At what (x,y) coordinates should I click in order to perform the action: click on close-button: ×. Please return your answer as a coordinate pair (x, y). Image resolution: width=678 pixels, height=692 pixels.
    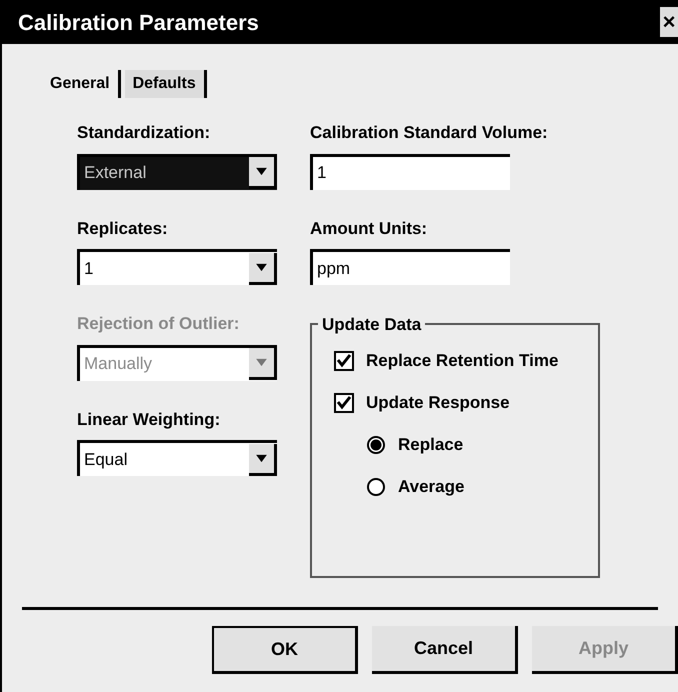
    Looking at the image, I should click on (669, 22).